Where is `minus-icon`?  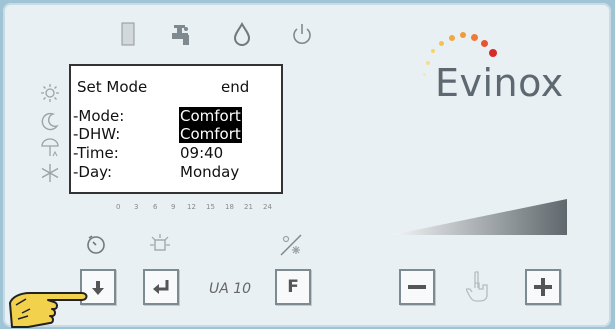 minus-icon is located at coordinates (417, 287).